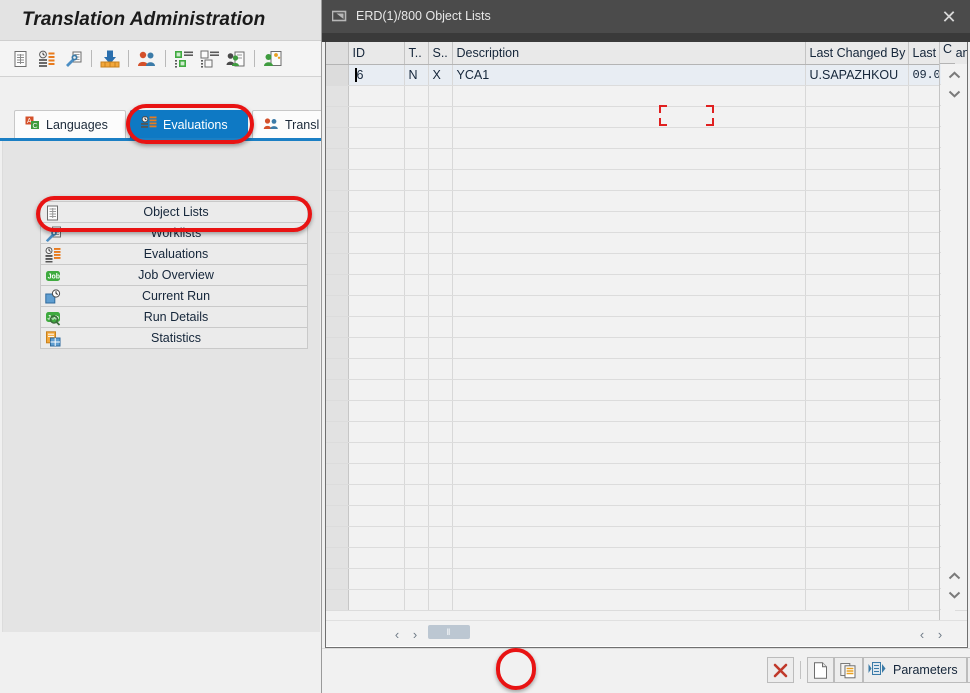  What do you see at coordinates (376, 75) in the screenshot?
I see `cell-id: 6` at bounding box center [376, 75].